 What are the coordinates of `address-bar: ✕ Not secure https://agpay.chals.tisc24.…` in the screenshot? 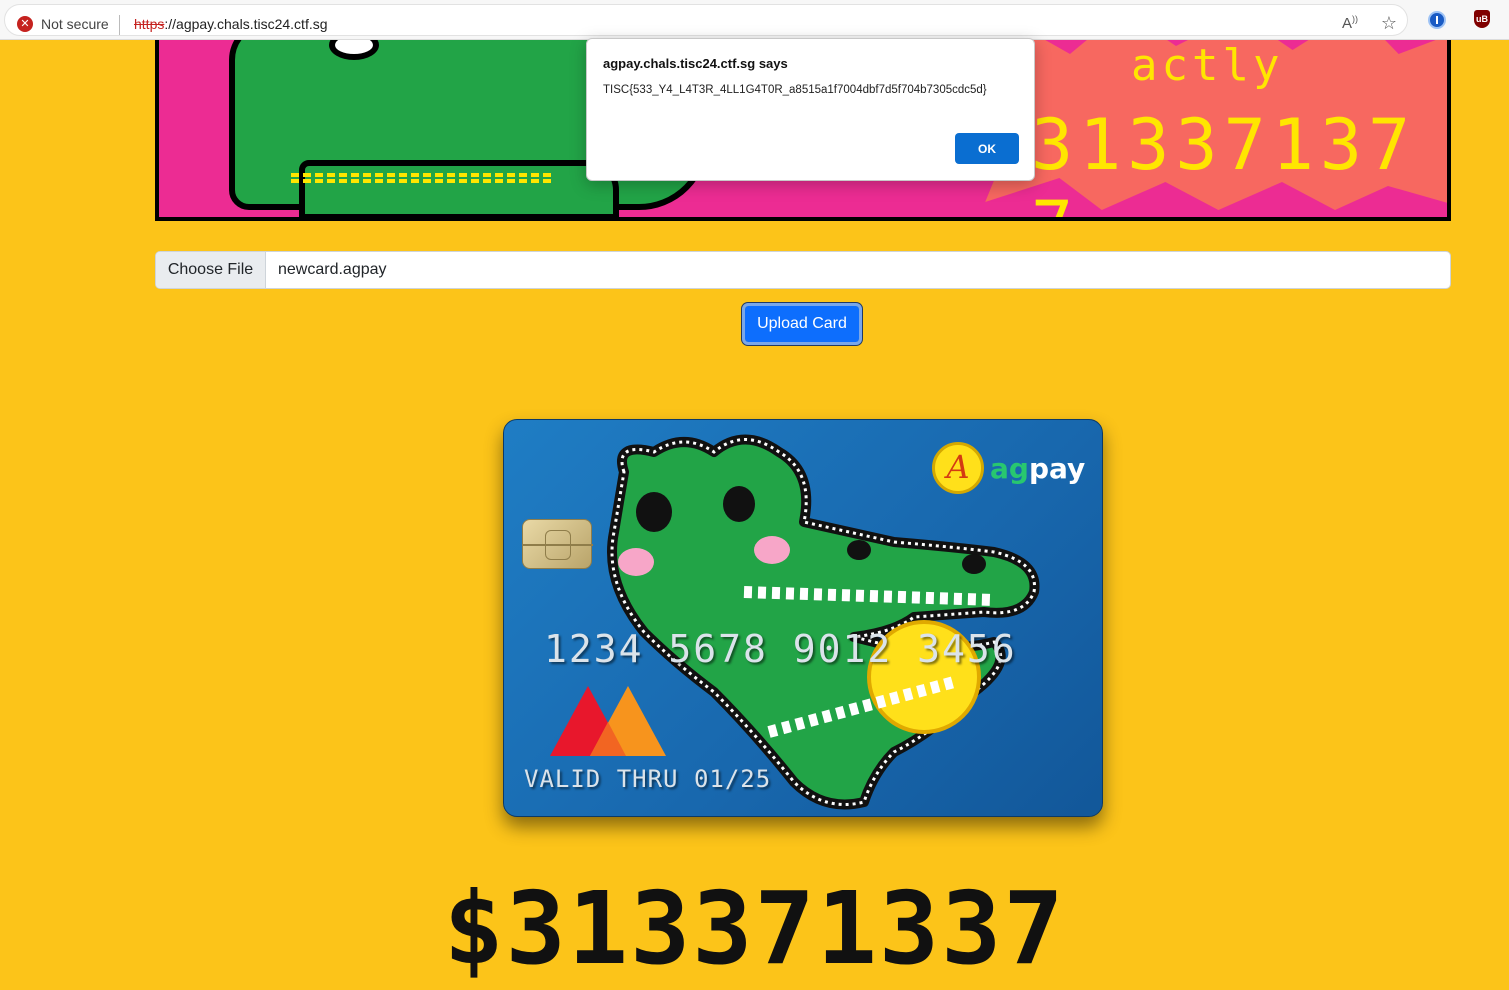 It's located at (706, 20).